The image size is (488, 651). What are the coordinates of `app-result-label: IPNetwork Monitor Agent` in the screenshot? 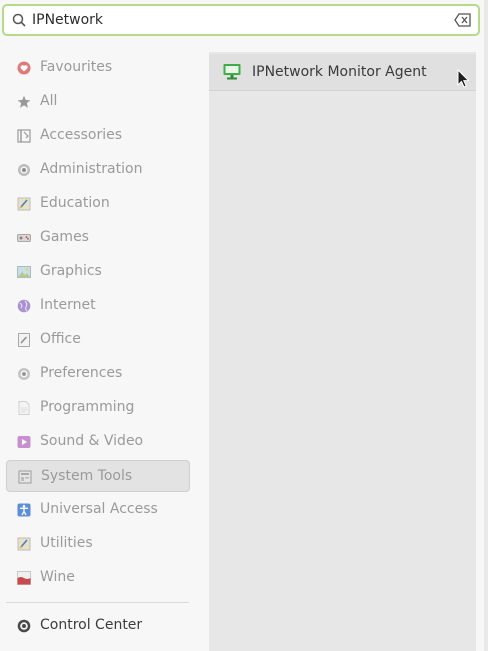 It's located at (339, 72).